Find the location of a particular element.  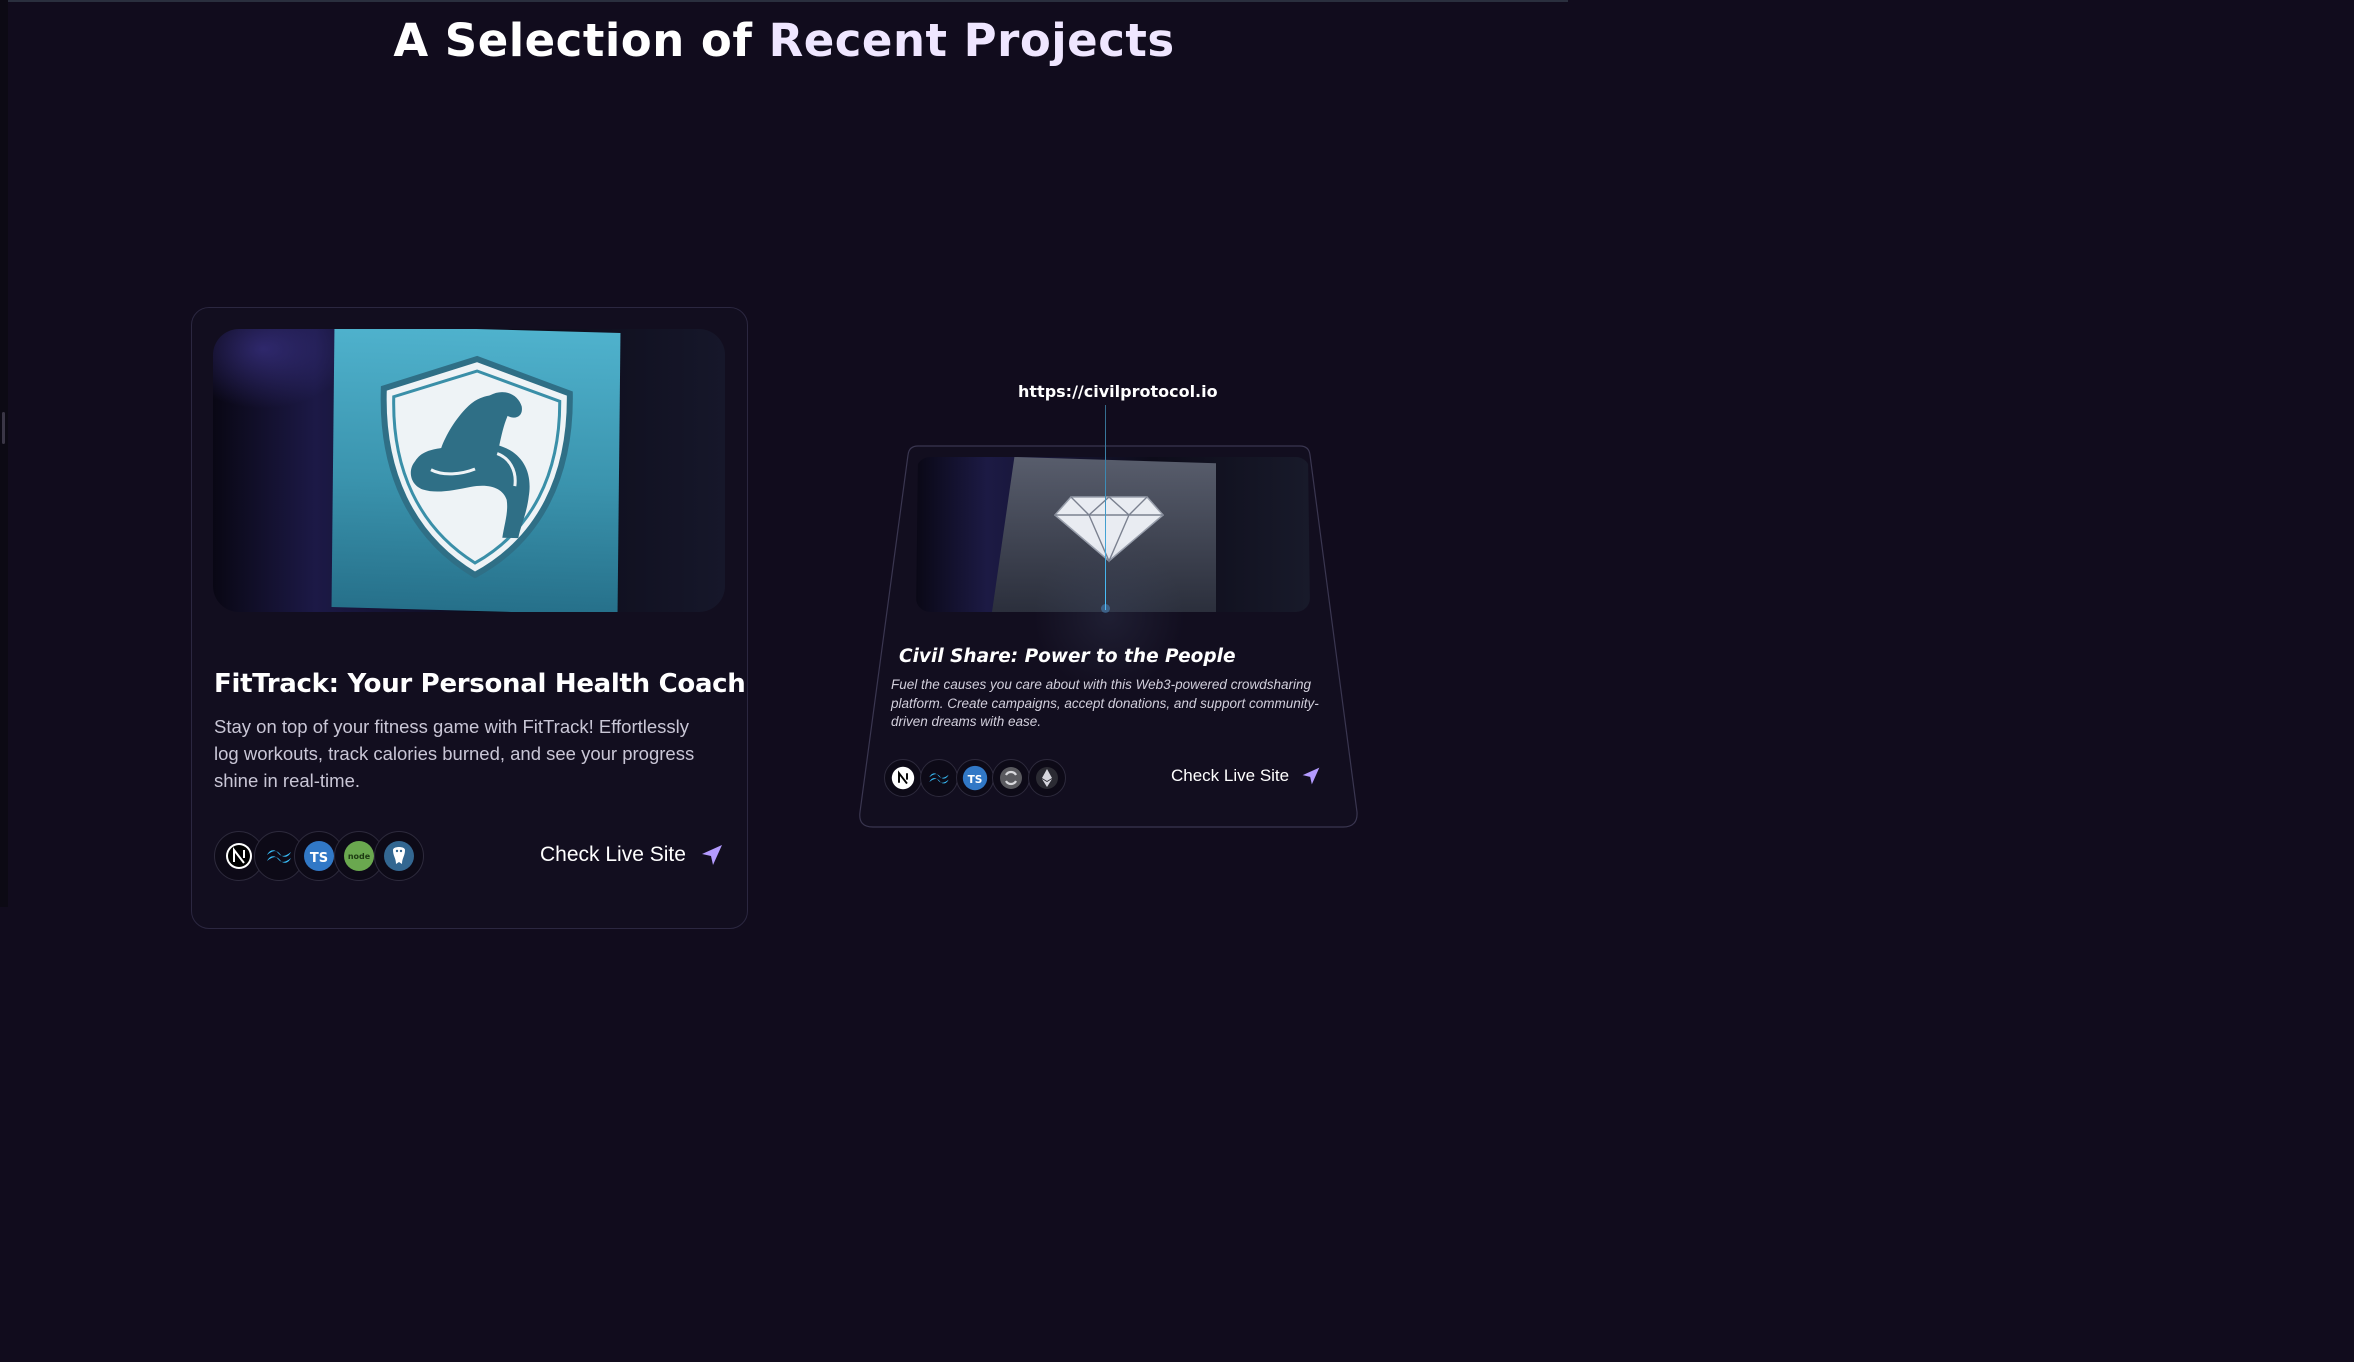

svg-text: TS is located at coordinates (975, 780).